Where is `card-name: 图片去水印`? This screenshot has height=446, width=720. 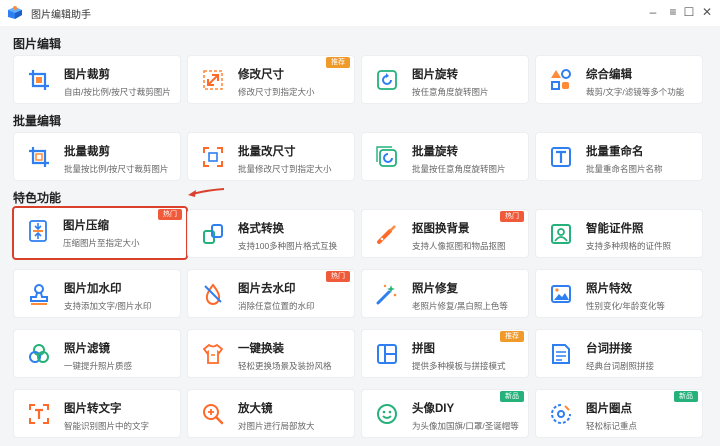
card-name: 图片去水印 is located at coordinates (267, 289).